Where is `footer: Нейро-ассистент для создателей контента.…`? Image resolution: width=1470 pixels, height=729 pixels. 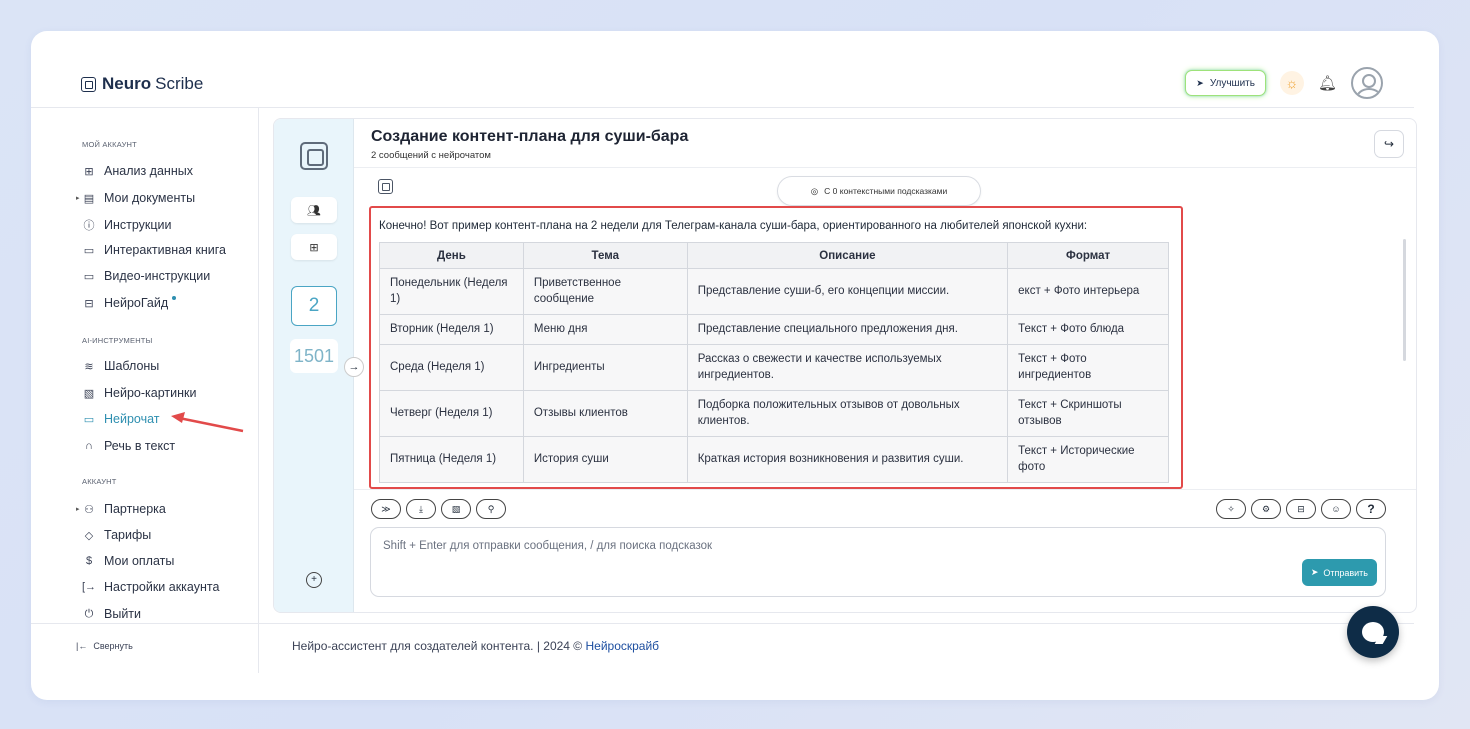
footer: Нейро-ассистент для создателей контента.… is located at coordinates (476, 646).